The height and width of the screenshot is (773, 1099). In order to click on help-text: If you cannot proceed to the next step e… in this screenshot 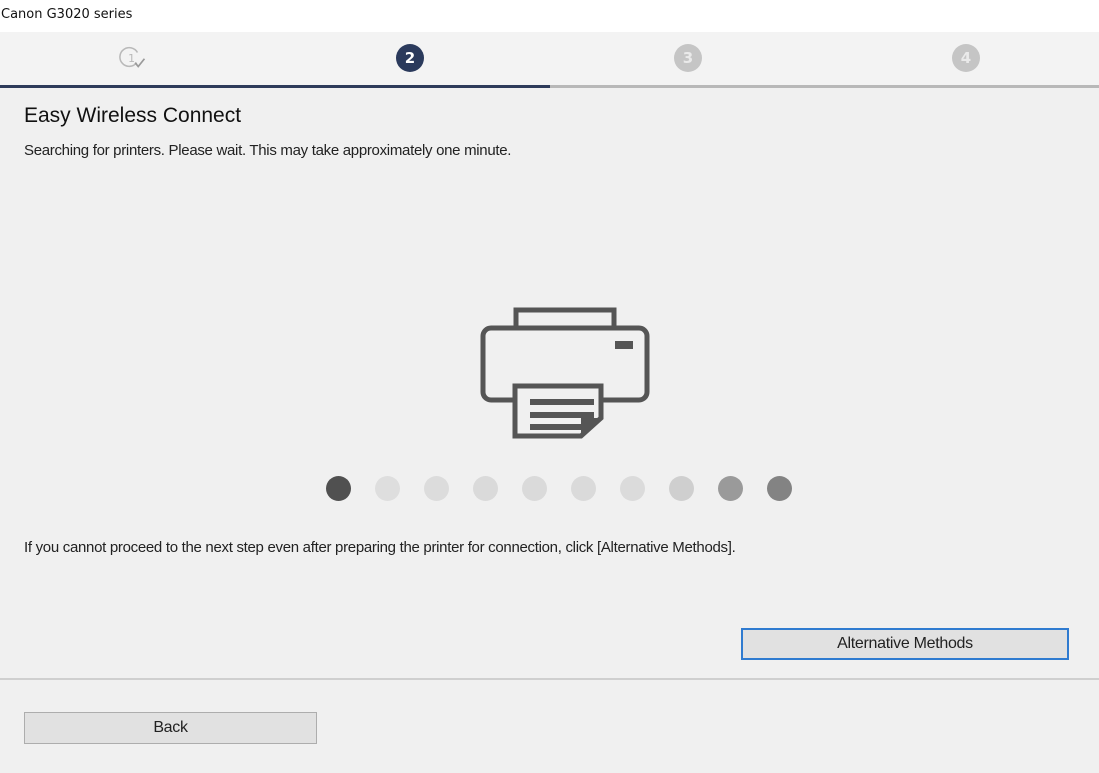, I will do `click(380, 547)`.